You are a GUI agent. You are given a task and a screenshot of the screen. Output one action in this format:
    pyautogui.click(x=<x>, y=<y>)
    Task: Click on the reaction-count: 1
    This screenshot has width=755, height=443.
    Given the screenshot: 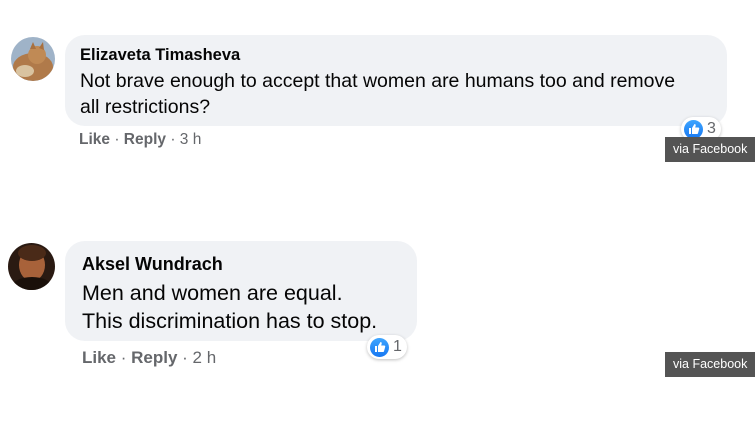 What is the action you would take?
    pyautogui.click(x=397, y=346)
    